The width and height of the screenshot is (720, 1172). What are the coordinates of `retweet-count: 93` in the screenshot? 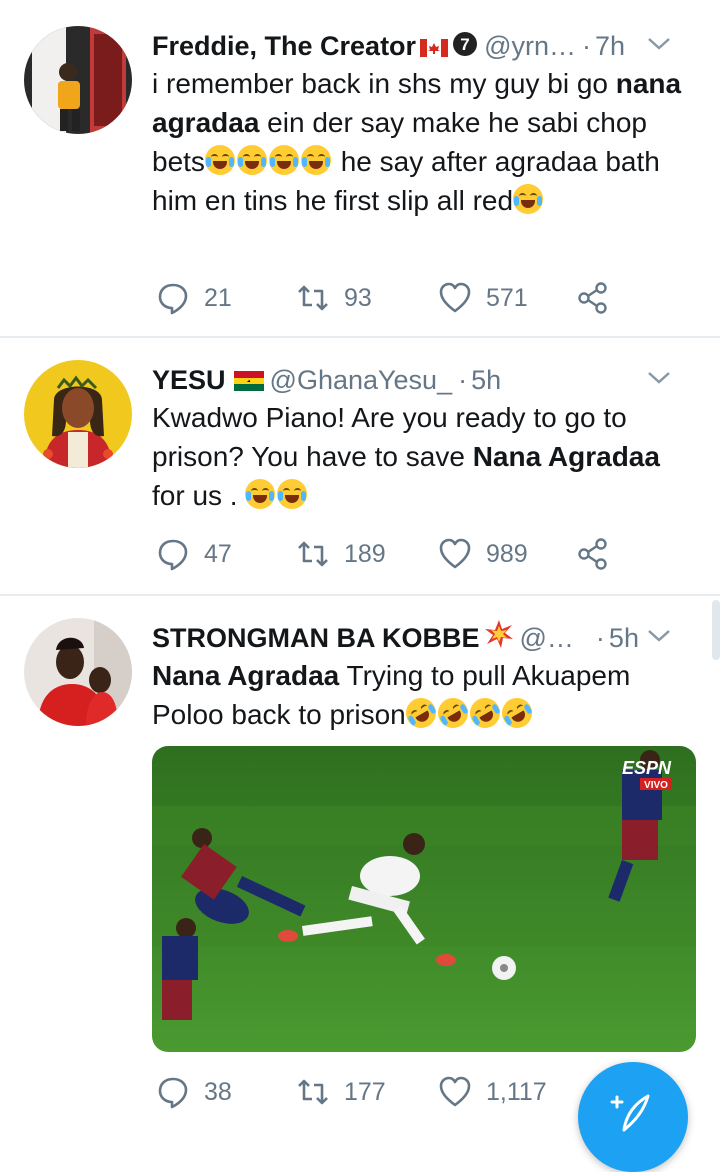 It's located at (358, 297).